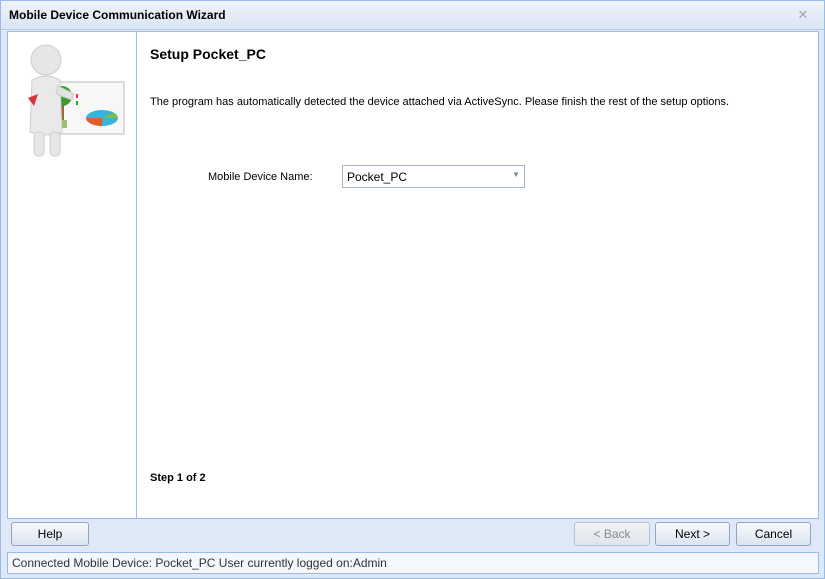  I want to click on title-bar: Mobile Device Communication Wizard ✕, so click(412, 15).